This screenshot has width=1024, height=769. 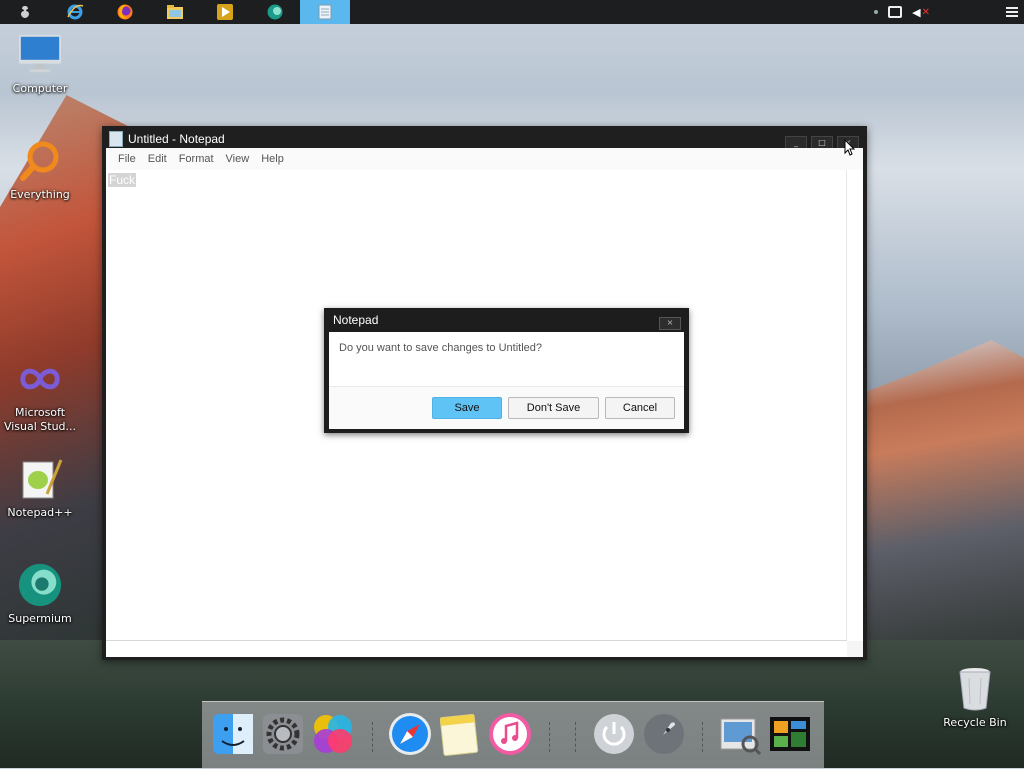 I want to click on dock-safari, so click(x=410, y=734).